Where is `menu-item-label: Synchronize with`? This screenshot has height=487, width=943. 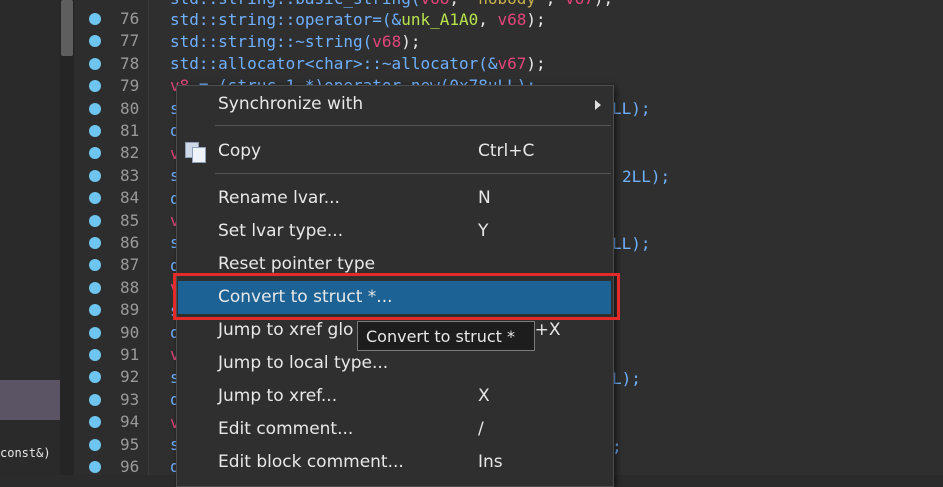
menu-item-label: Synchronize with is located at coordinates (291, 104).